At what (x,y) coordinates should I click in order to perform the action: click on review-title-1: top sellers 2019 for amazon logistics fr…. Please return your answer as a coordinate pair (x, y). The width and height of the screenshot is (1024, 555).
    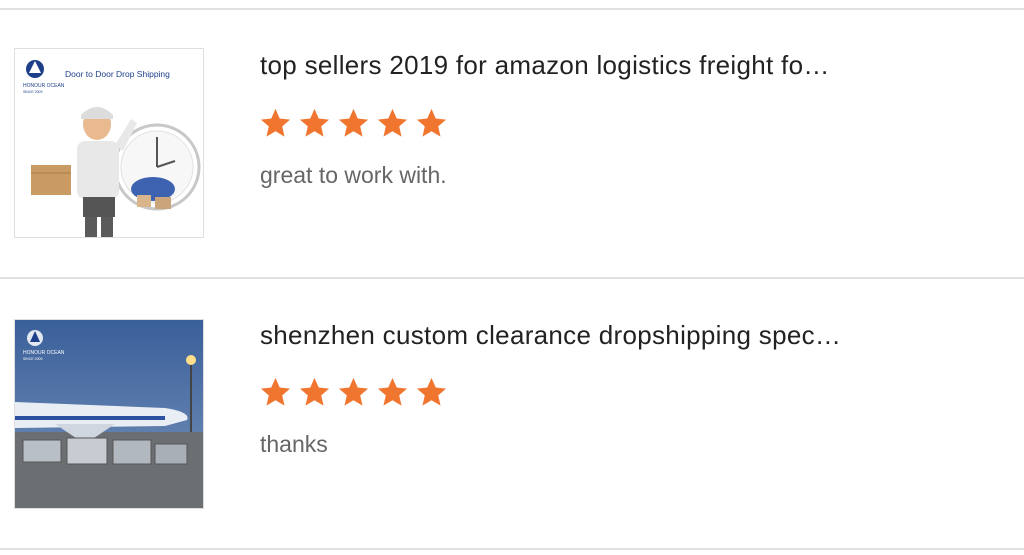
    Looking at the image, I should click on (590, 65).